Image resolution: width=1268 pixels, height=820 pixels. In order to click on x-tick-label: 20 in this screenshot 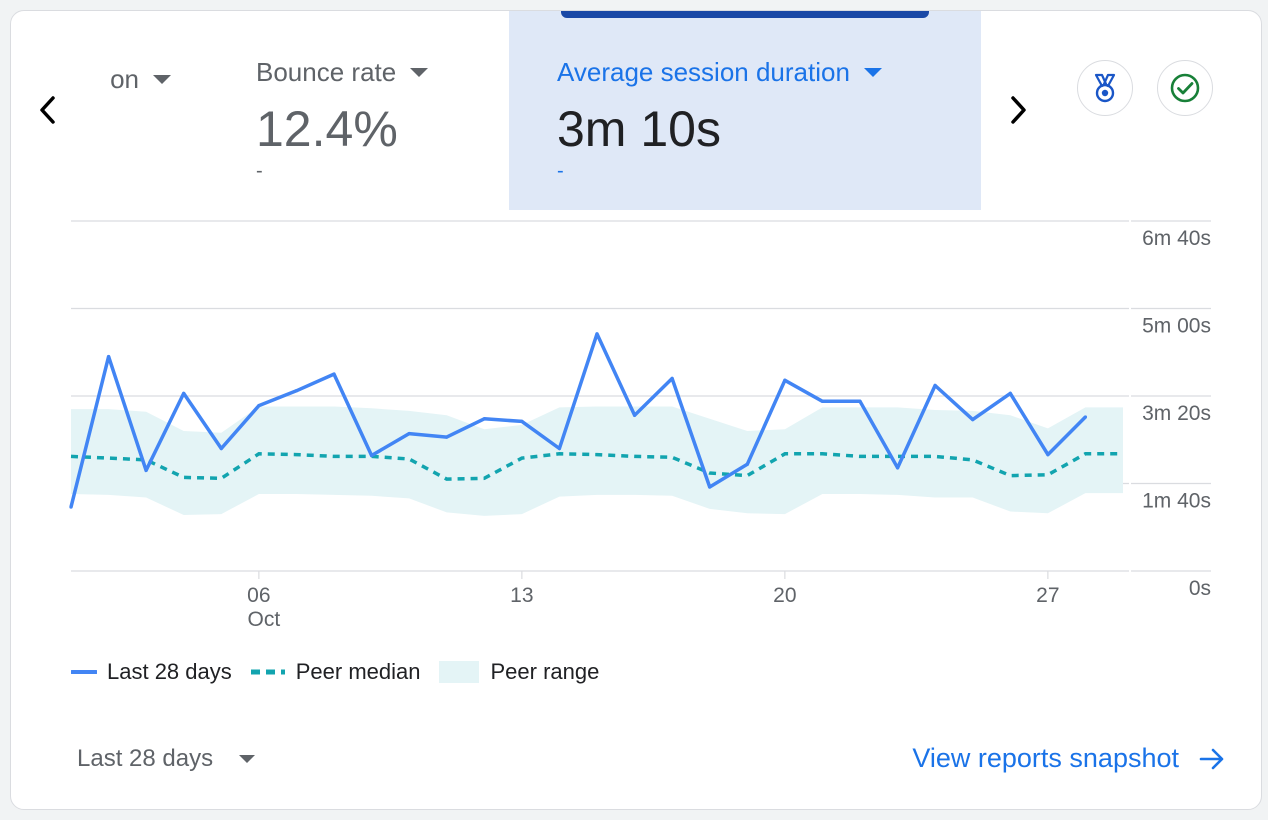, I will do `click(784, 595)`.